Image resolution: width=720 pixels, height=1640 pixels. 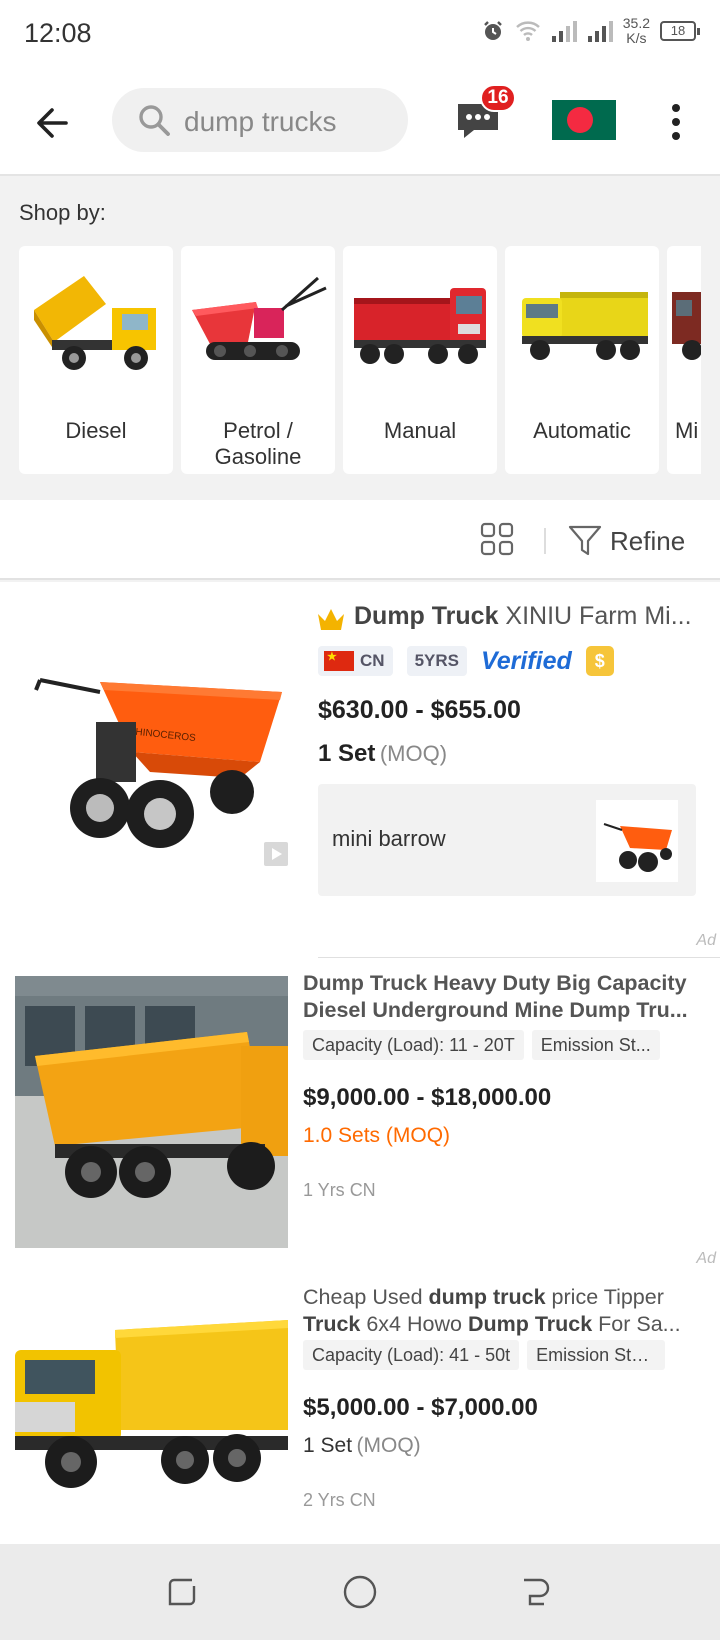 I want to click on grid-view-icon, so click(x=497, y=539).